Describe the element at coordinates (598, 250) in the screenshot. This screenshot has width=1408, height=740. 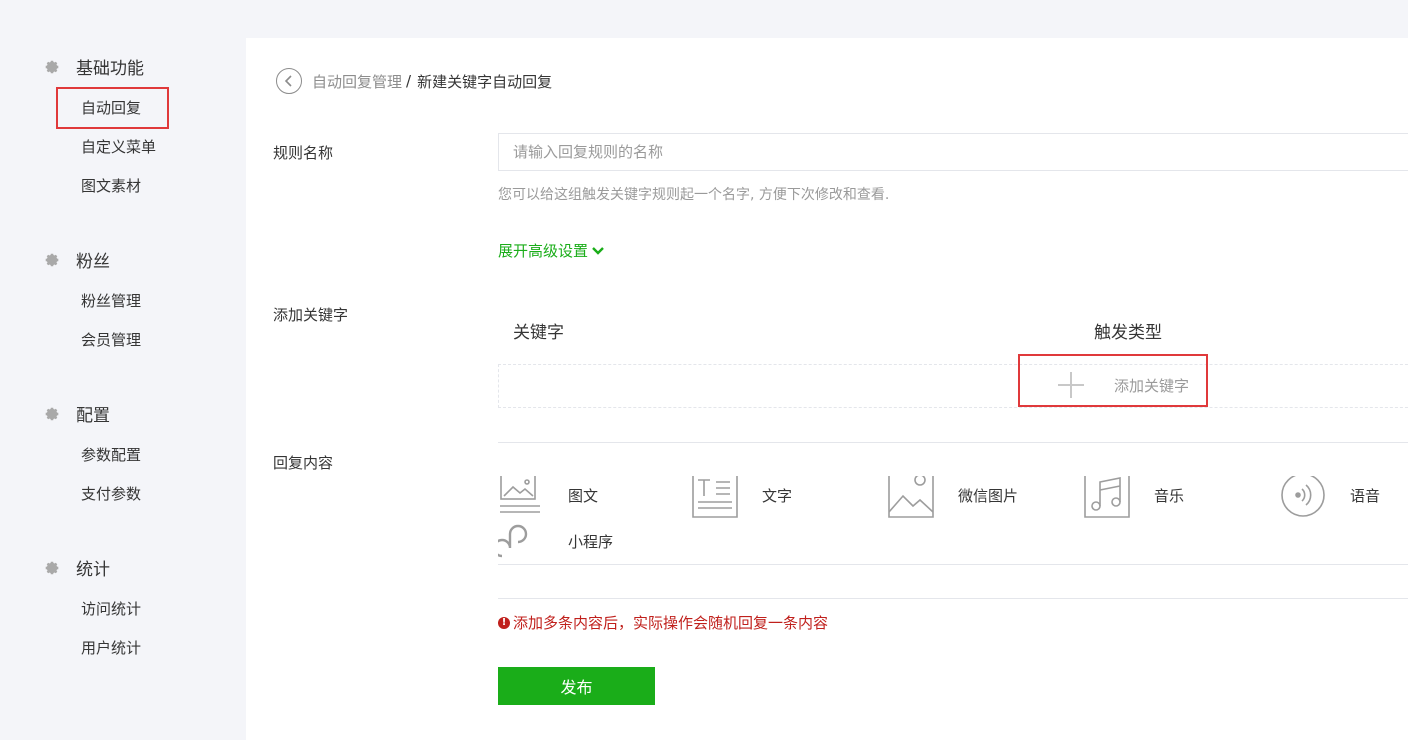
I see `chevron-down-icon` at that location.